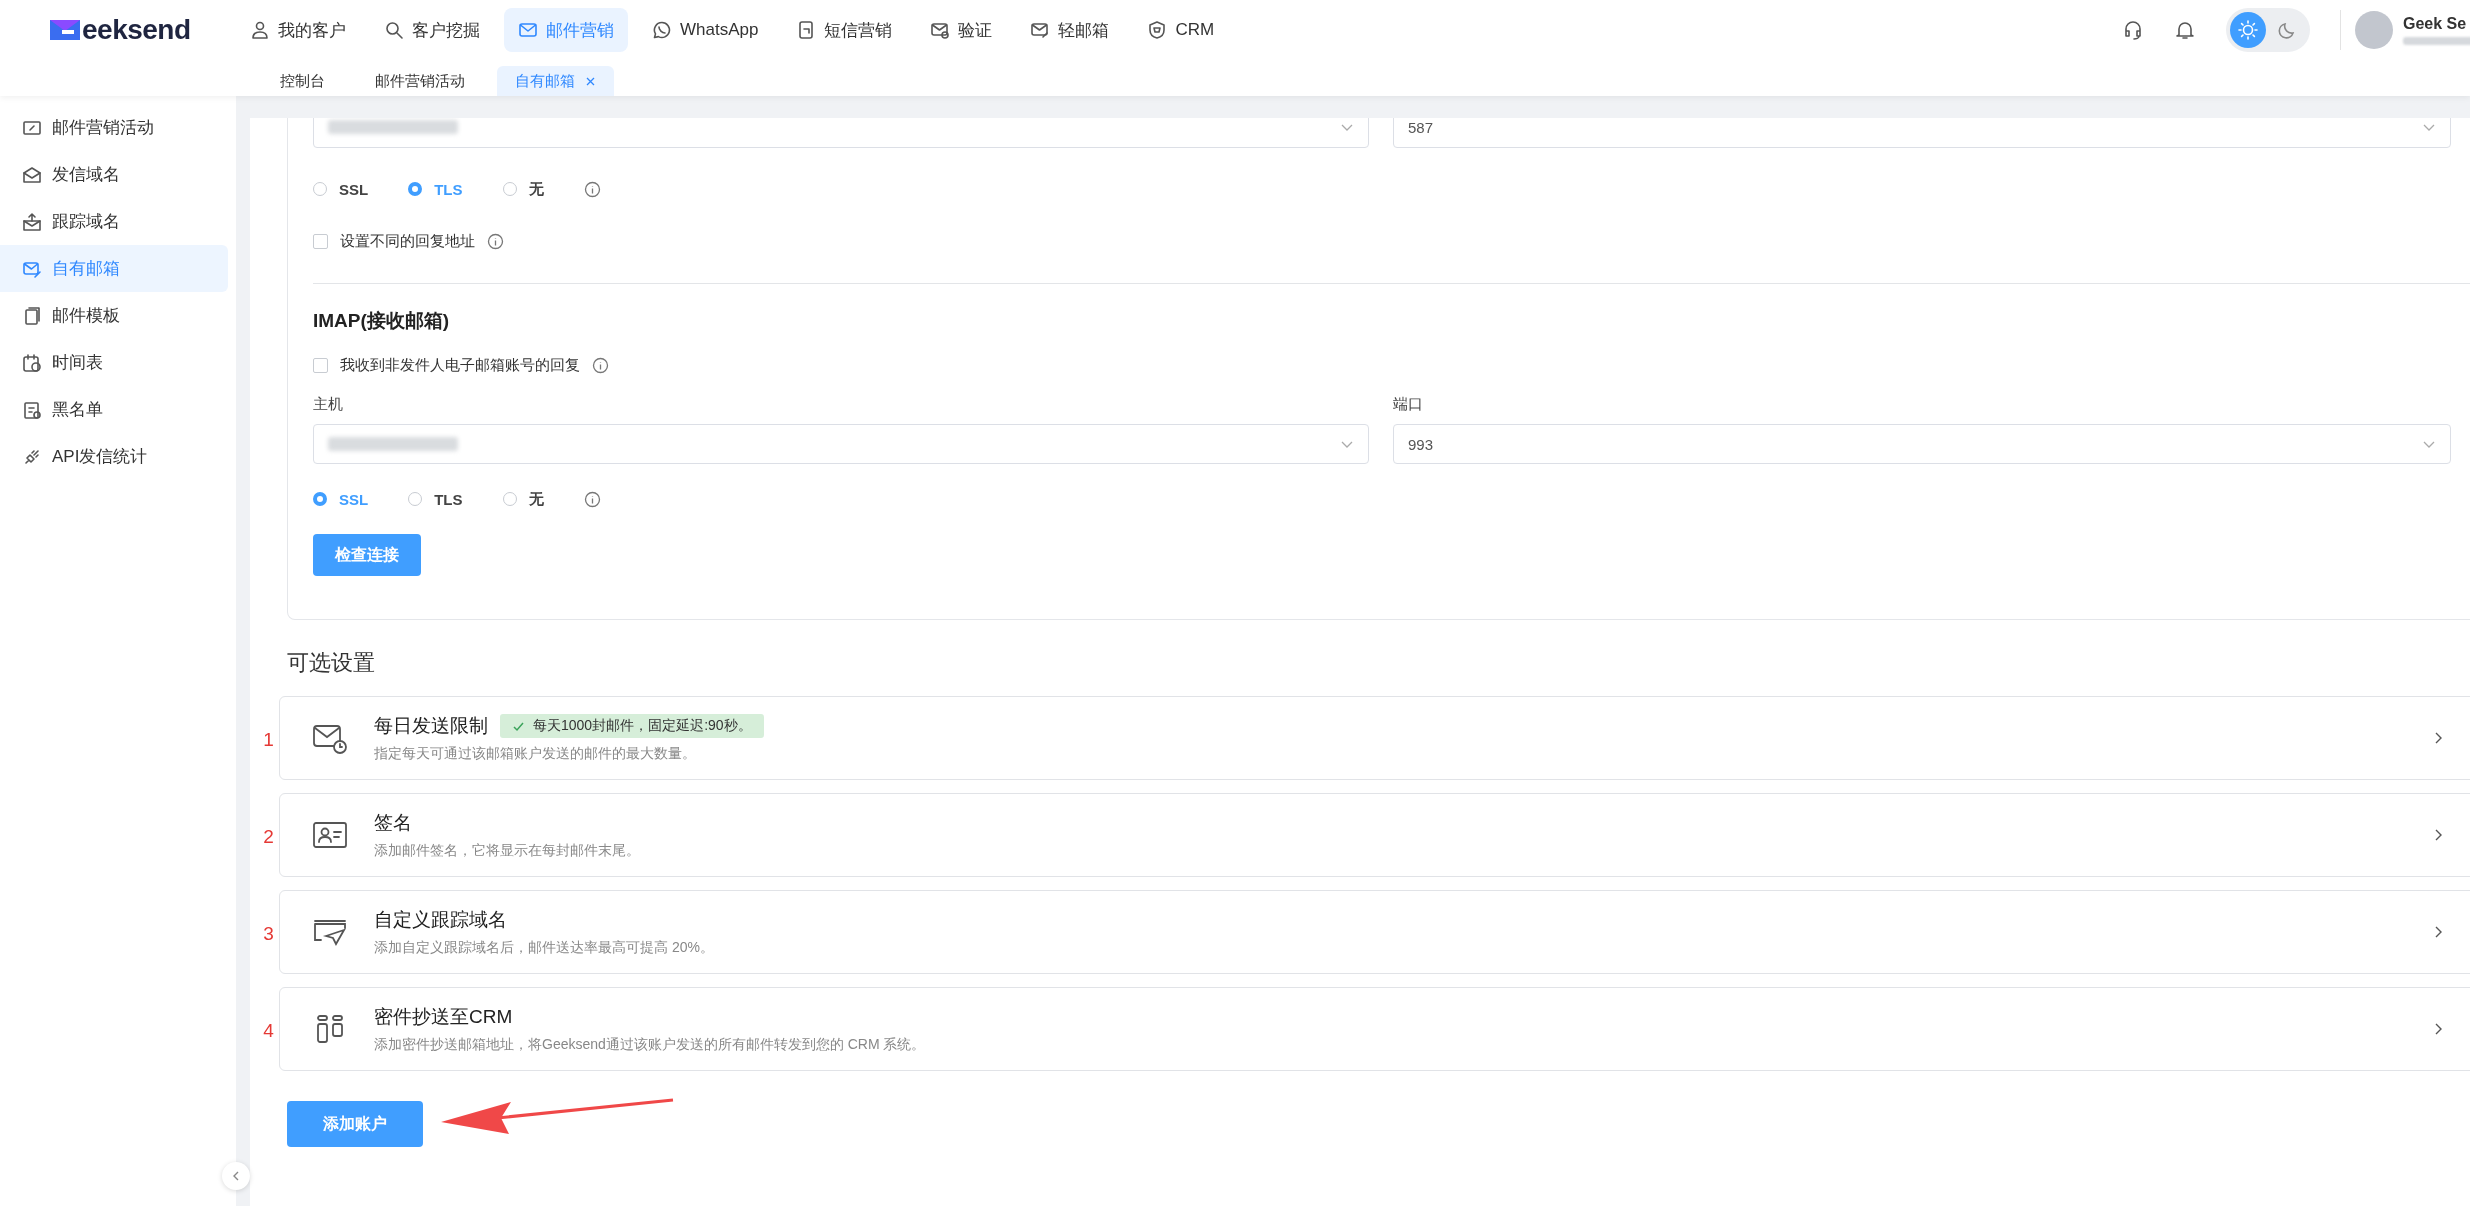 The height and width of the screenshot is (1206, 2470). Describe the element at coordinates (302, 81) in the screenshot. I see `page-tab: 控制台` at that location.